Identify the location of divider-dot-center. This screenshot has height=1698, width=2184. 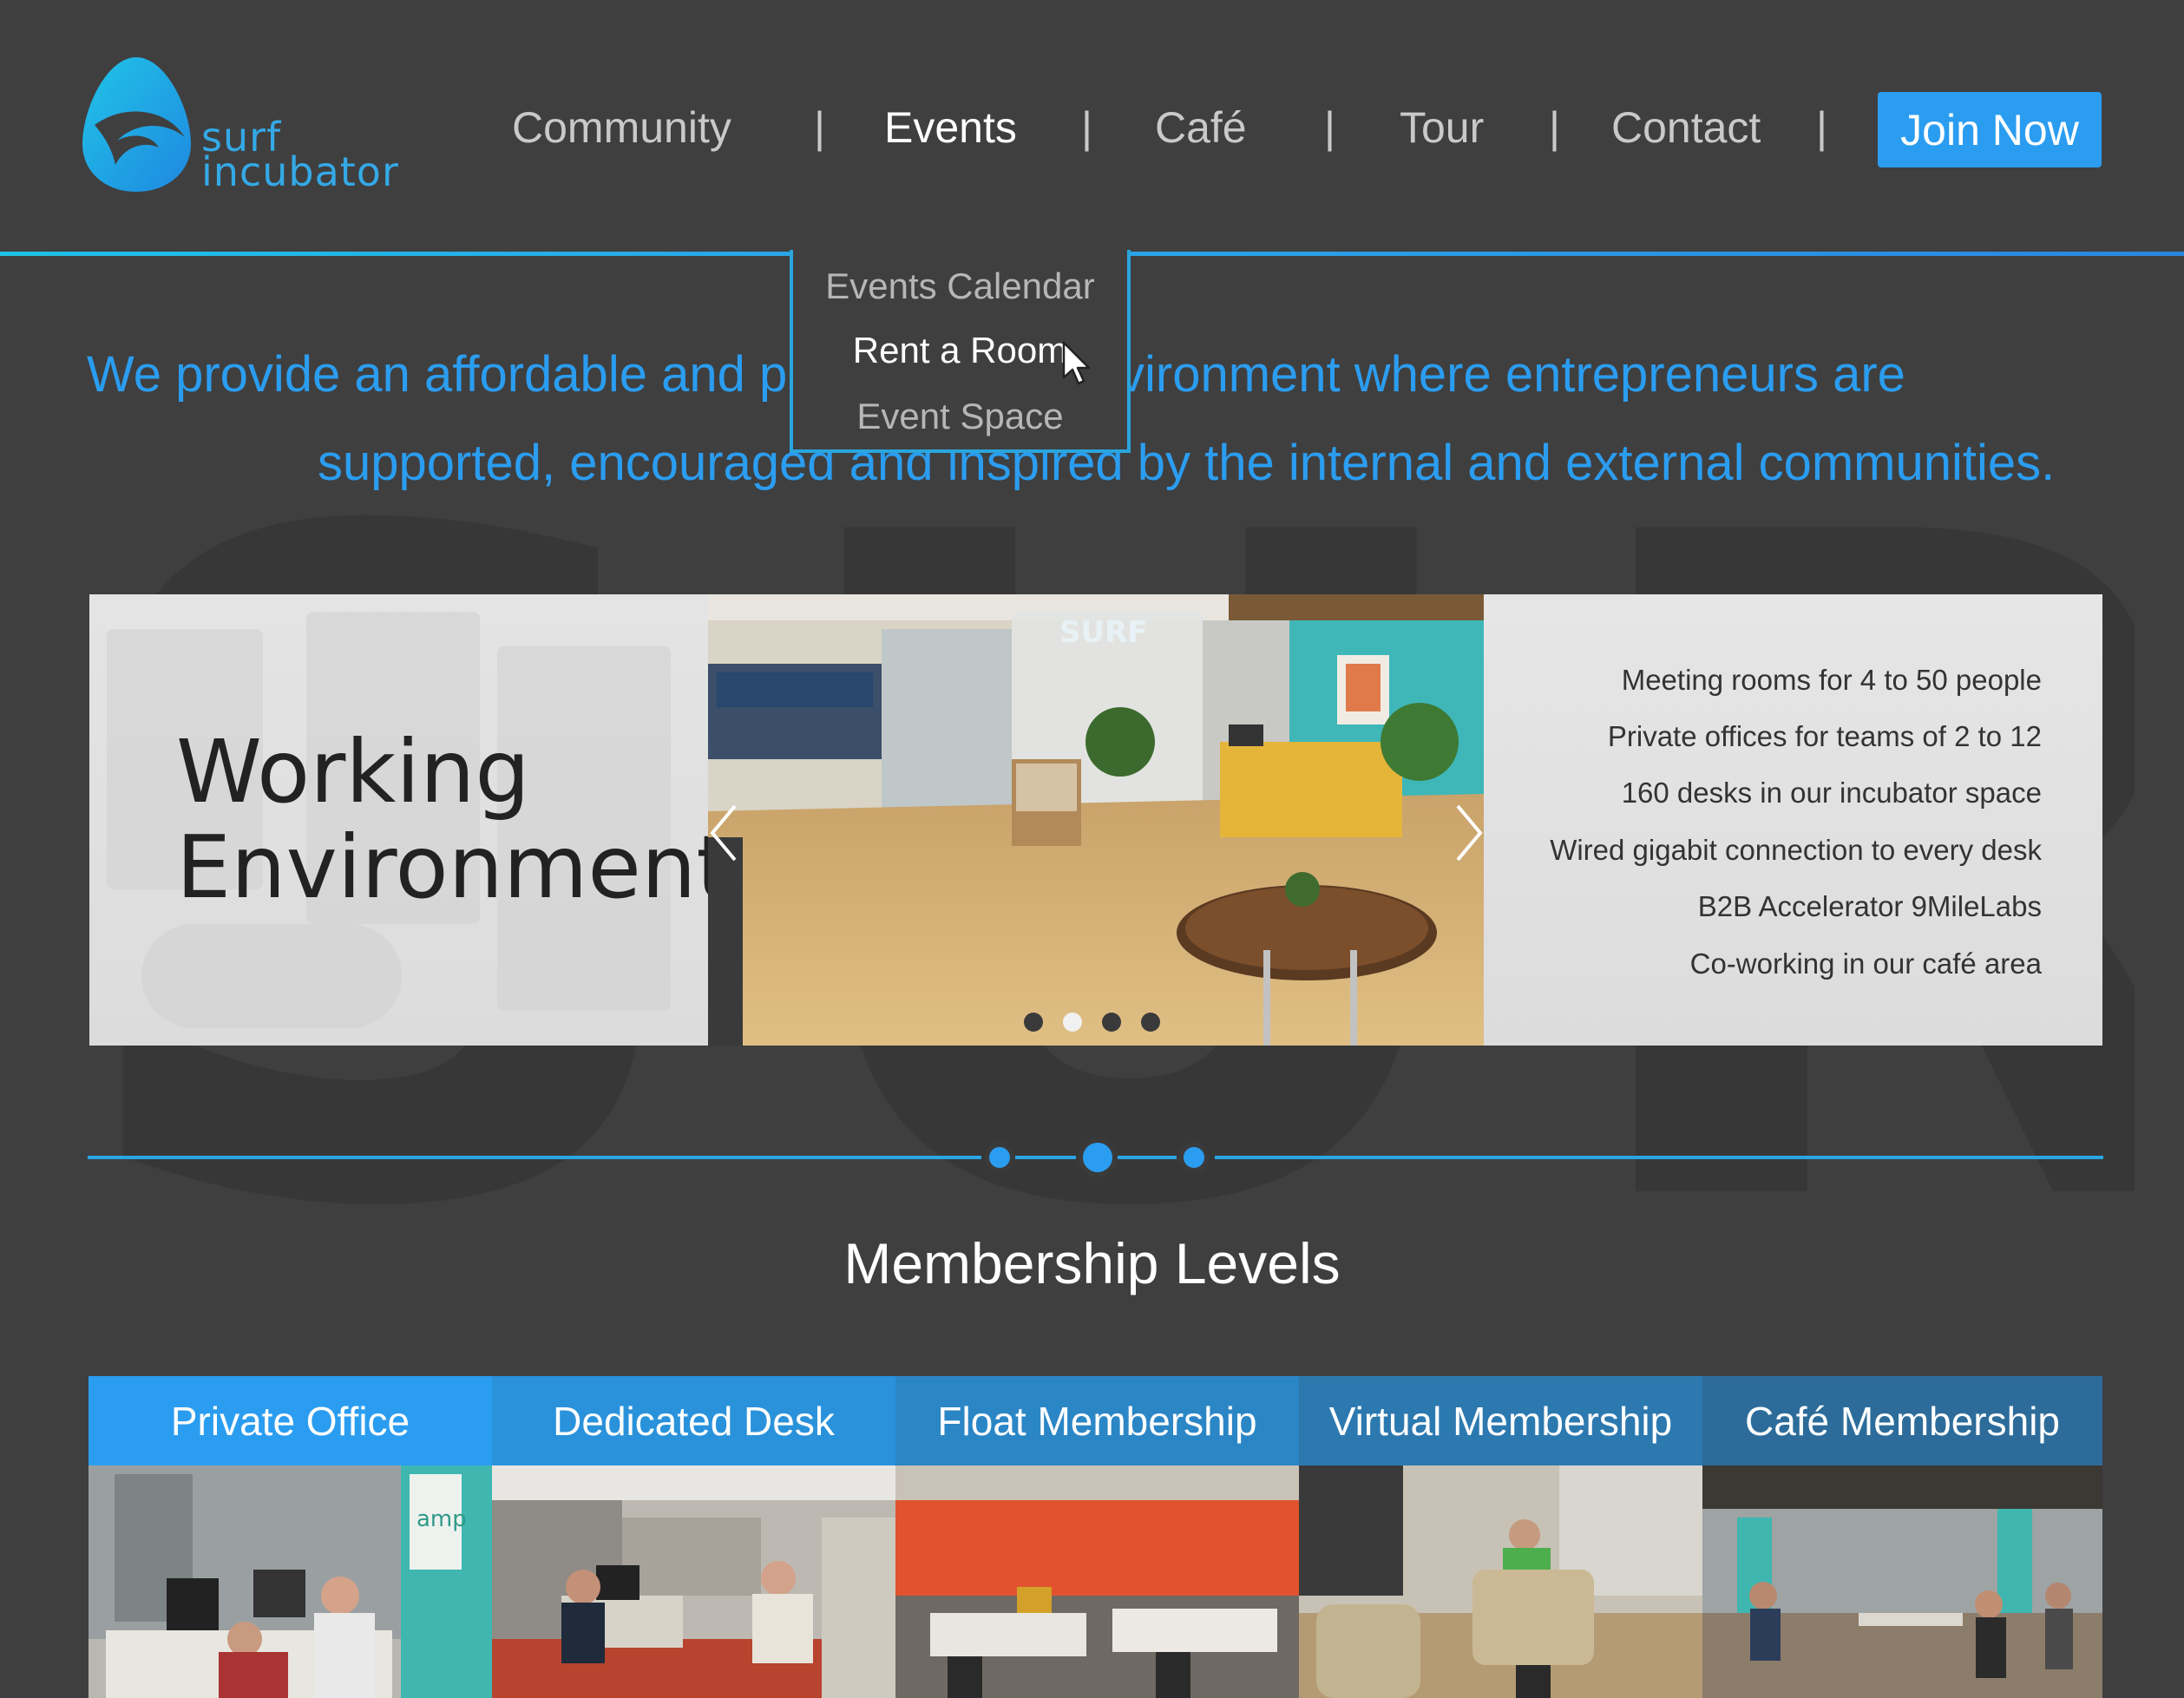
(1097, 1157).